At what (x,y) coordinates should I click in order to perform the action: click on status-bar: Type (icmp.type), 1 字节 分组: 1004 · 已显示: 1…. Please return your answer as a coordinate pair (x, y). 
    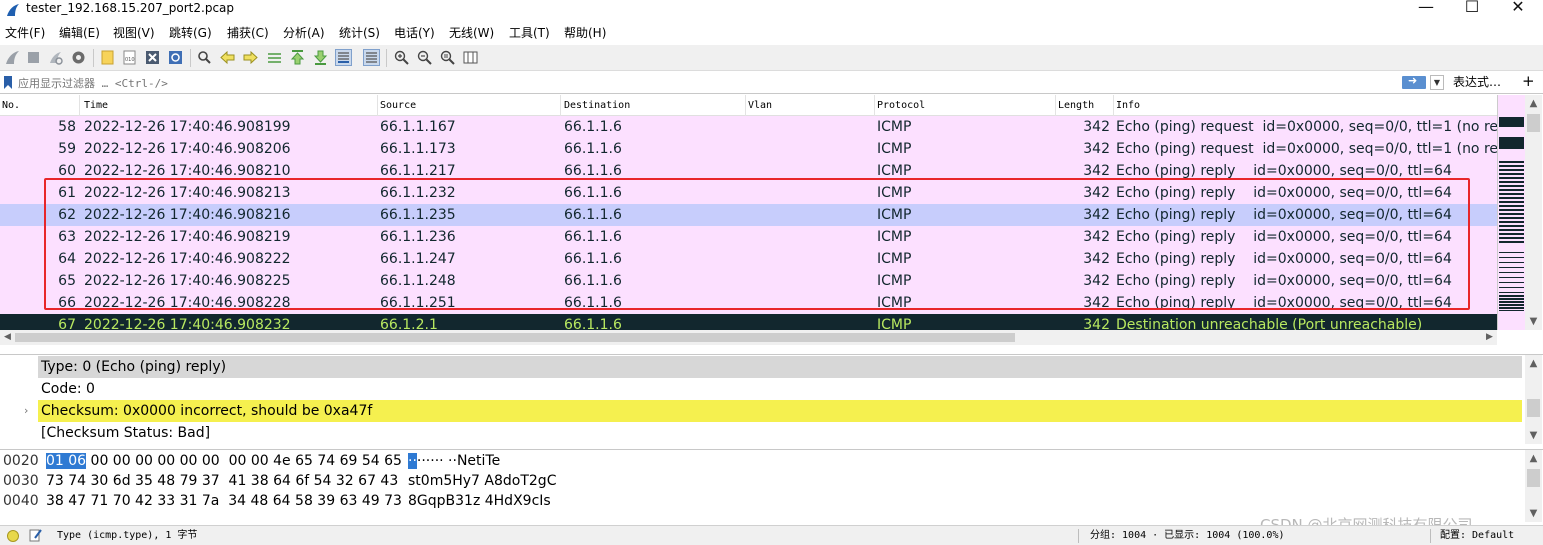
    Looking at the image, I should click on (771, 535).